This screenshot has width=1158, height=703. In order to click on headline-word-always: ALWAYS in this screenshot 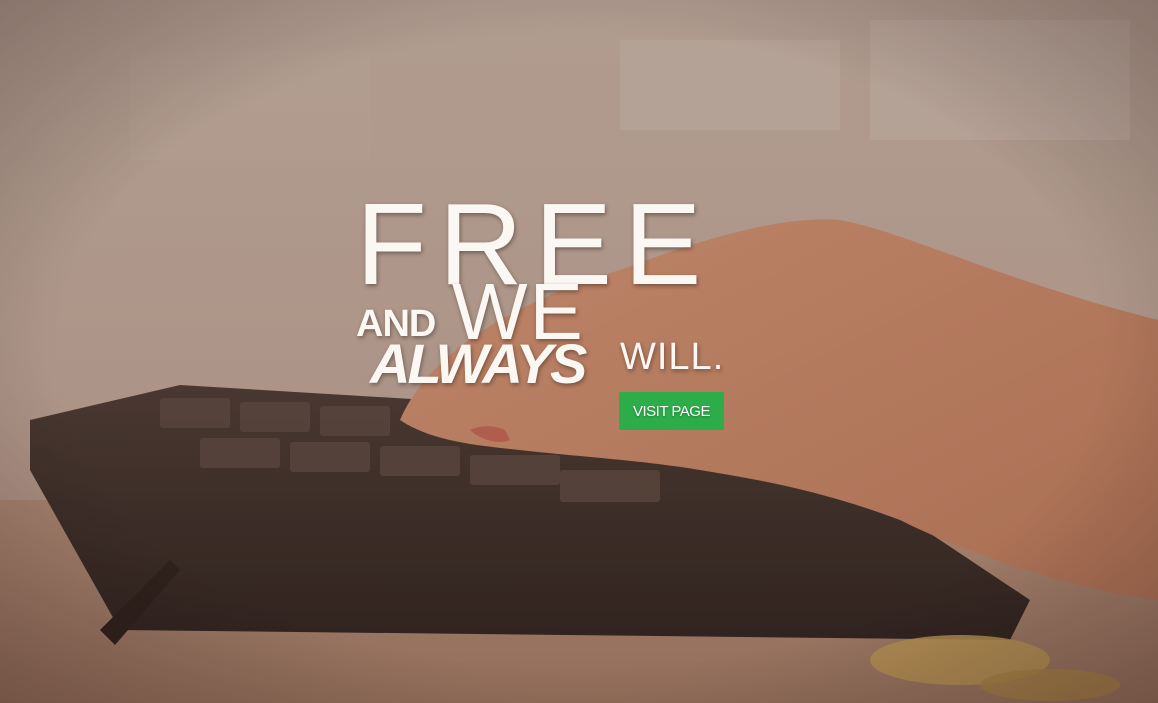, I will do `click(478, 363)`.